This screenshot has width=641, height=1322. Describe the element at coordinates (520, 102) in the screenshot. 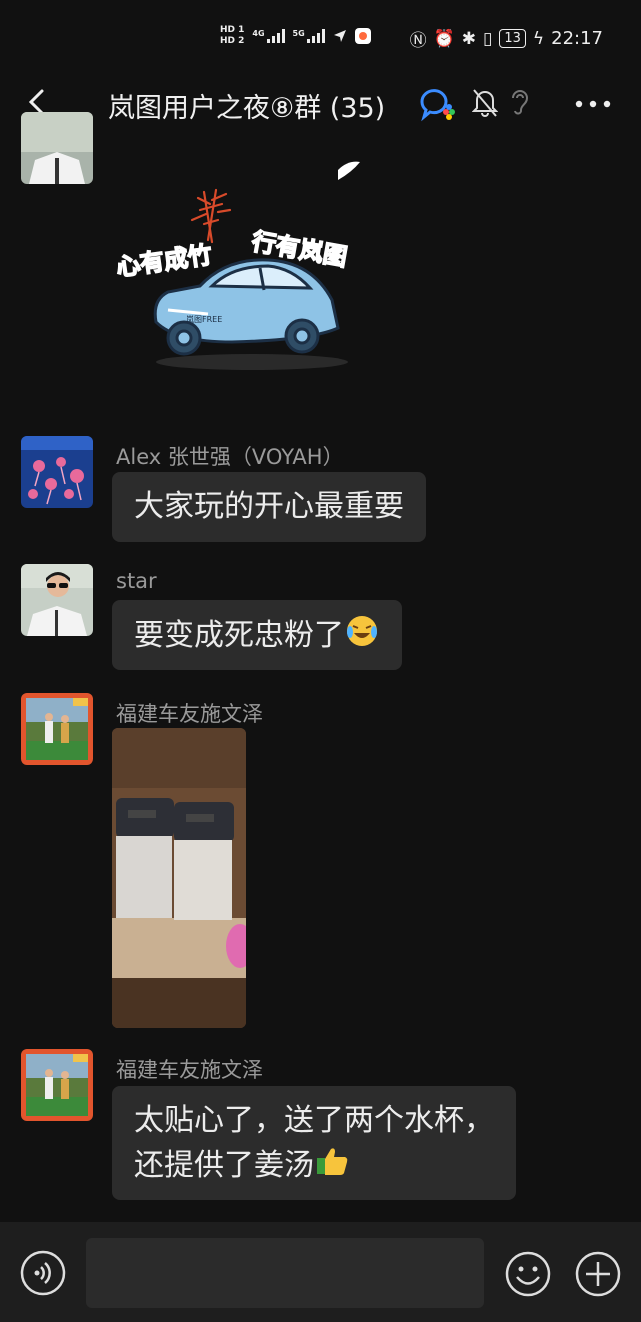

I see `ear-icon` at that location.